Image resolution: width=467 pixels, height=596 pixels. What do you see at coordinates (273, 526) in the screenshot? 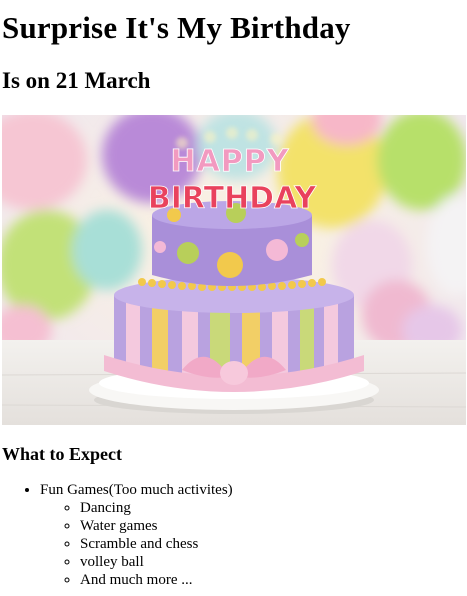
I see `list-item: Water games` at bounding box center [273, 526].